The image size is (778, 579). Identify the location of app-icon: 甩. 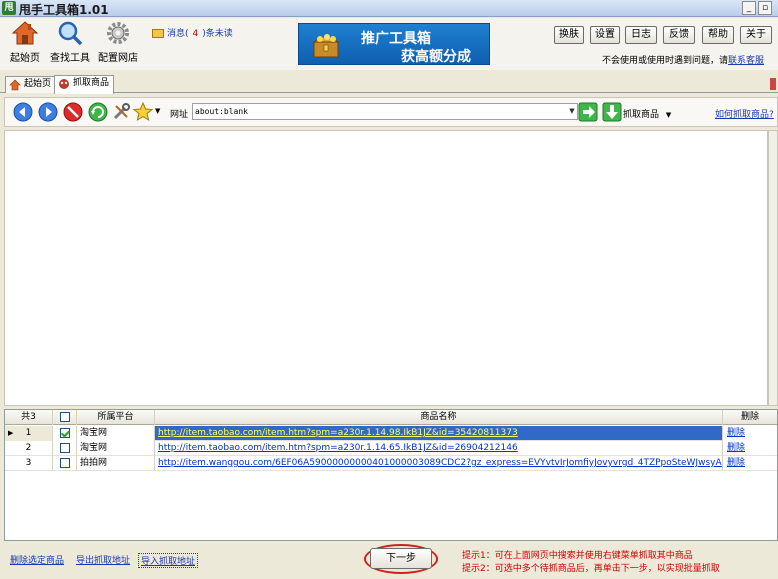
(9, 8).